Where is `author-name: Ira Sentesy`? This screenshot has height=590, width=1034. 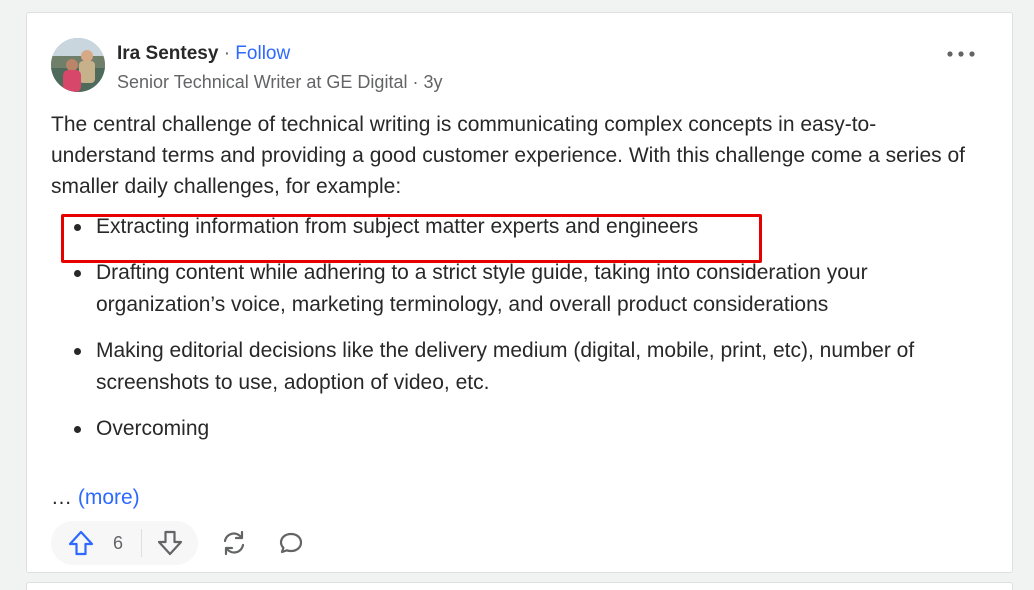 author-name: Ira Sentesy is located at coordinates (167, 53).